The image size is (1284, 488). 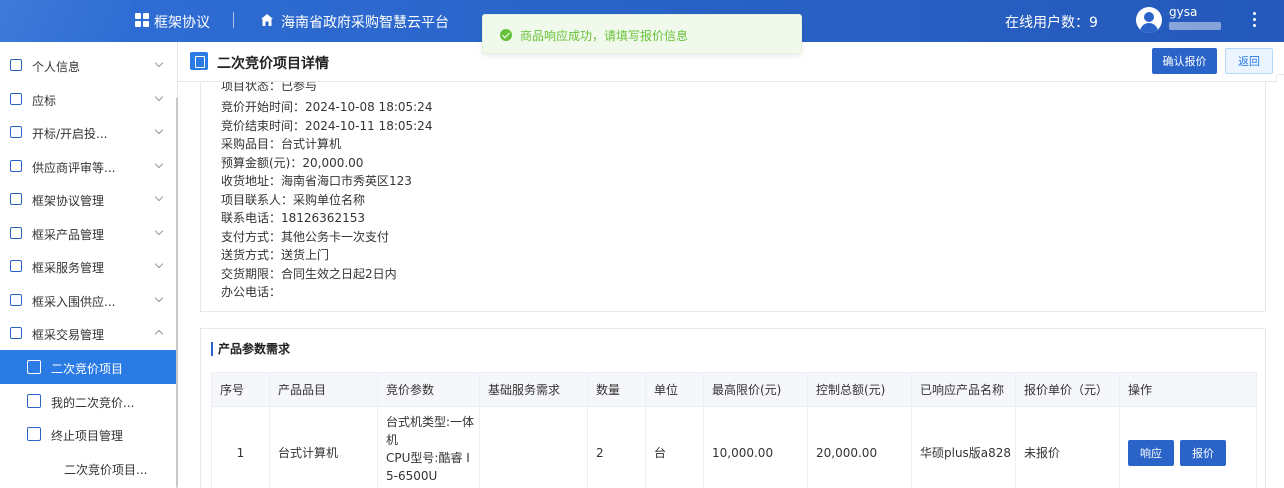 What do you see at coordinates (267, 20) in the screenshot?
I see `home-icon` at bounding box center [267, 20].